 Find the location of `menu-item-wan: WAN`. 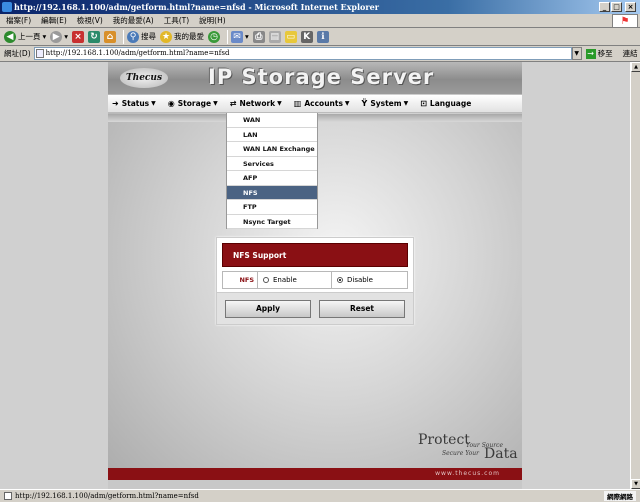

menu-item-wan: WAN is located at coordinates (272, 120).